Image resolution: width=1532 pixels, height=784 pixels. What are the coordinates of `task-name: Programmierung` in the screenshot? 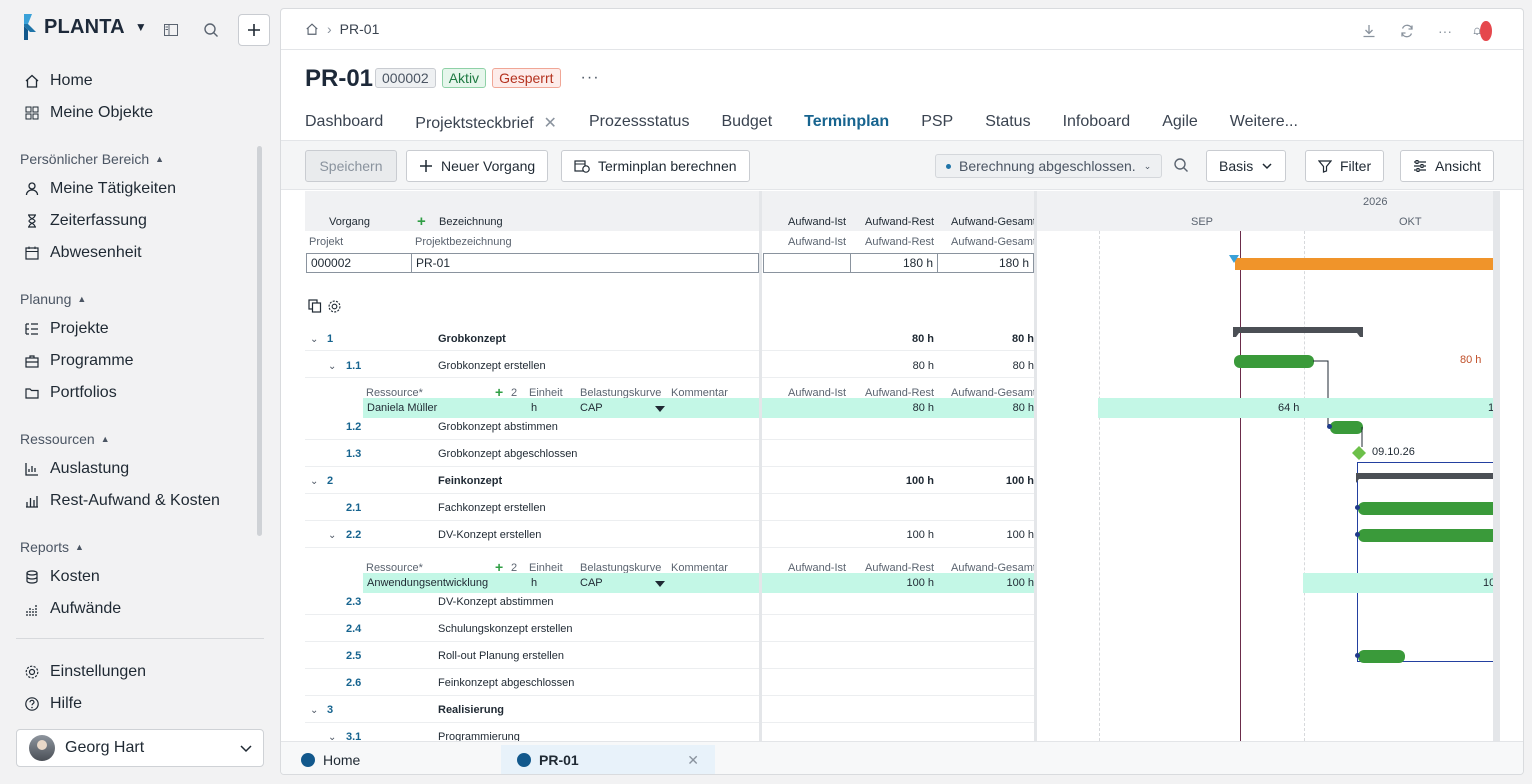 It's located at (479, 736).